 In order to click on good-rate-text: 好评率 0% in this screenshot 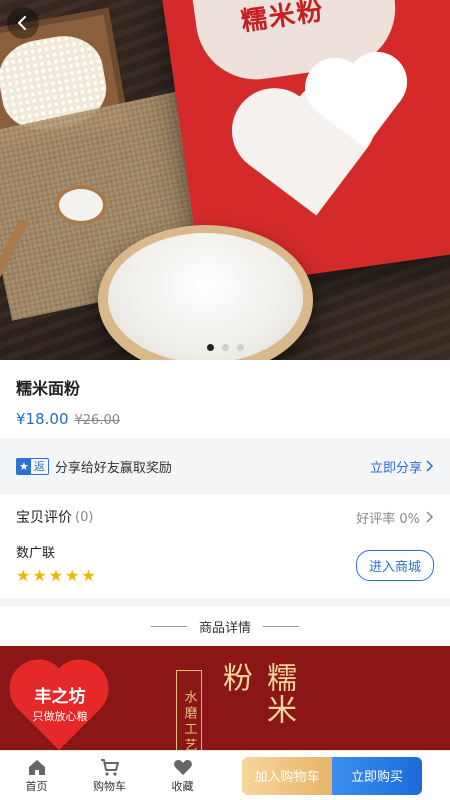, I will do `click(388, 519)`.